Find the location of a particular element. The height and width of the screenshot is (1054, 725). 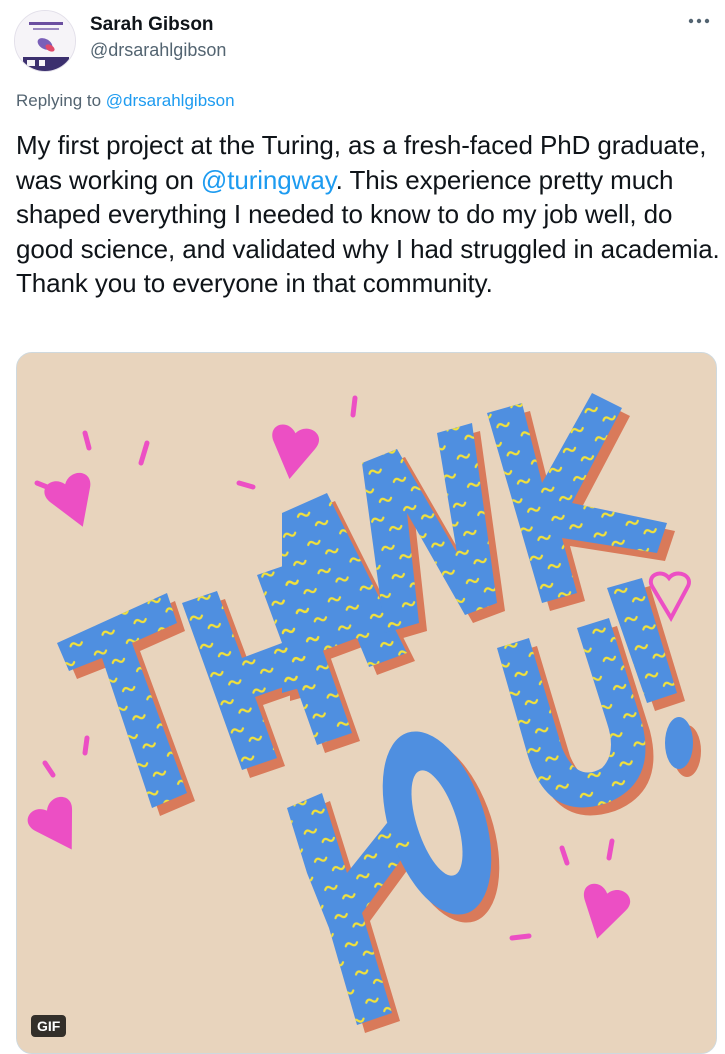

author-handle: @drsarahlgibson is located at coordinates (158, 50).